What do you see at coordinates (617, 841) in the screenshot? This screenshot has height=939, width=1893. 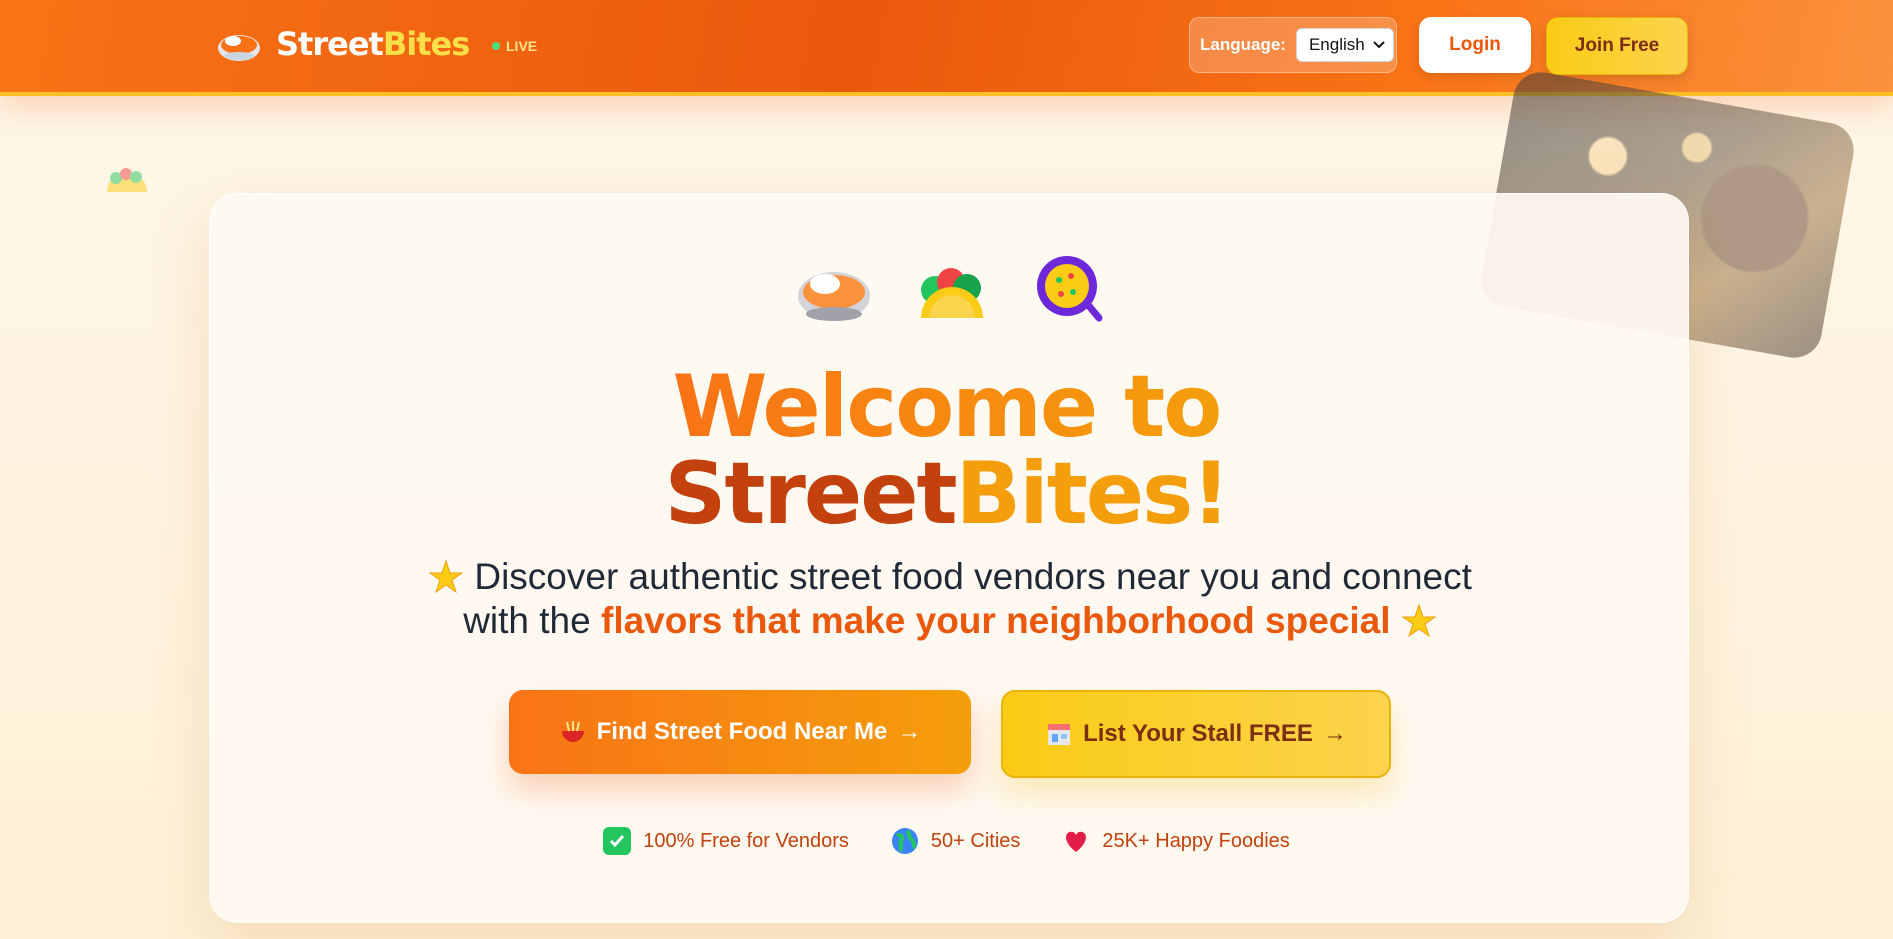 I see `check-icon` at bounding box center [617, 841].